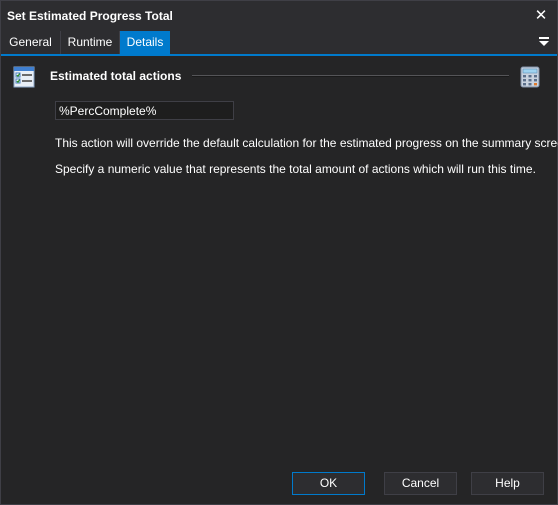 The width and height of the screenshot is (558, 505). What do you see at coordinates (116, 76) in the screenshot?
I see `section-title: Estimated total actions` at bounding box center [116, 76].